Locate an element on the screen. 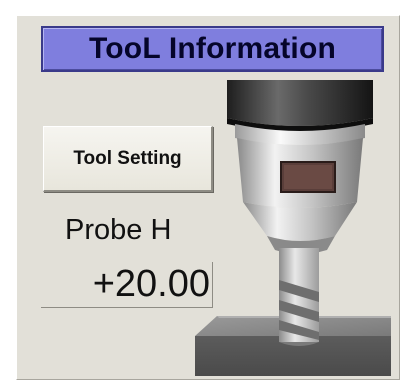 This screenshot has height=385, width=416. probe-h-label: Probe H is located at coordinates (118, 230).